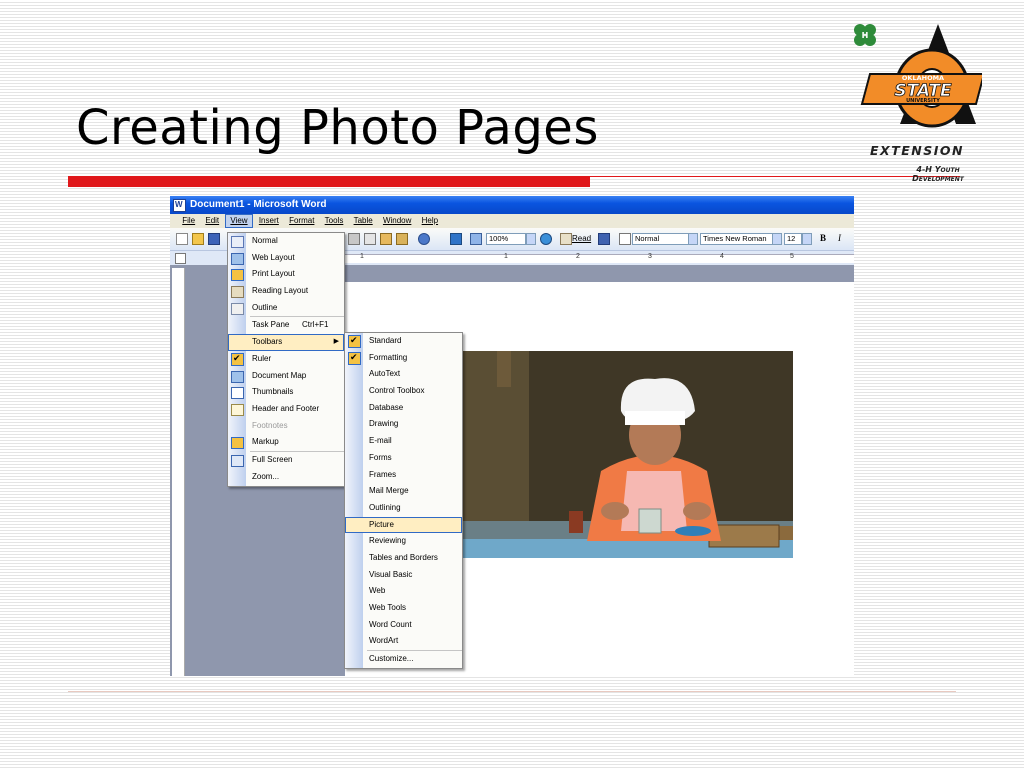  I want to click on menu-format: Format, so click(301, 221).